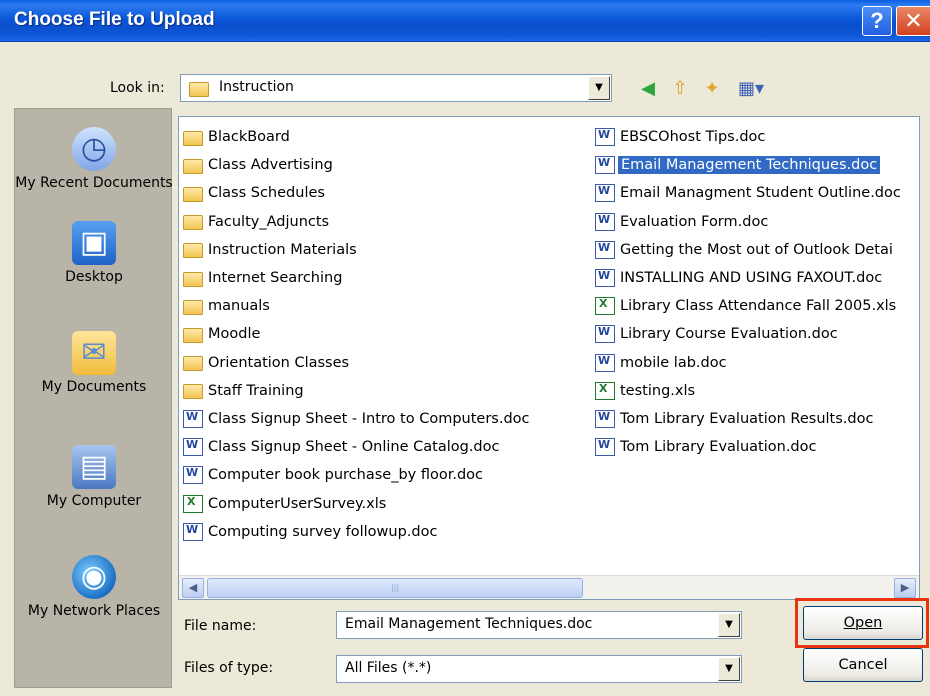 The width and height of the screenshot is (930, 696). What do you see at coordinates (751, 89) in the screenshot?
I see `view-menu-icon: ▦▾` at bounding box center [751, 89].